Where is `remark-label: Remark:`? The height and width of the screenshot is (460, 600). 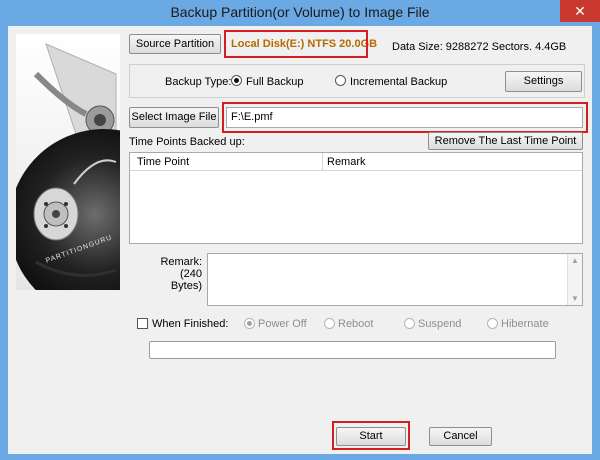
remark-label: Remark: is located at coordinates (181, 262).